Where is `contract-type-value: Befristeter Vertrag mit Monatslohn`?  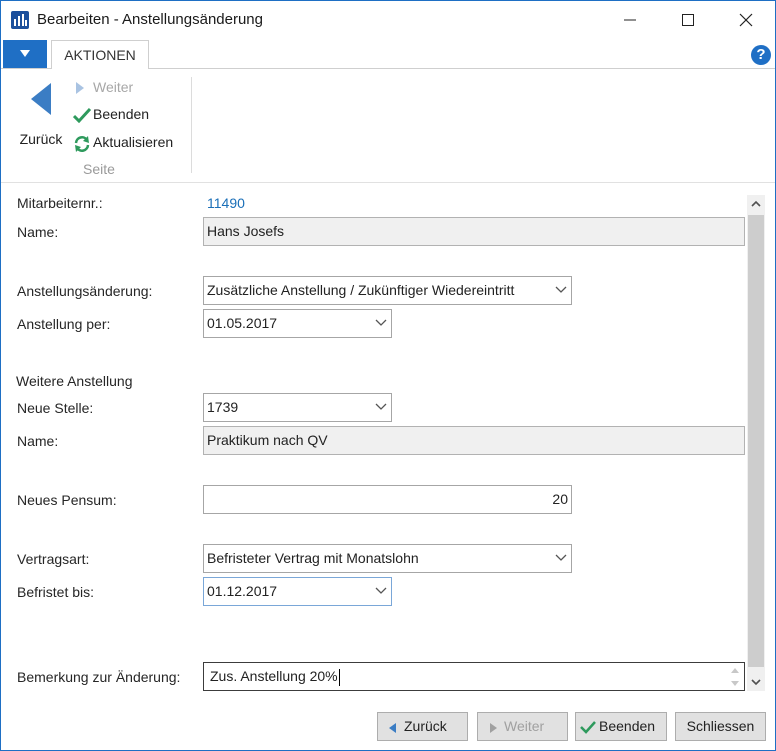 contract-type-value: Befristeter Vertrag mit Monatslohn is located at coordinates (313, 558).